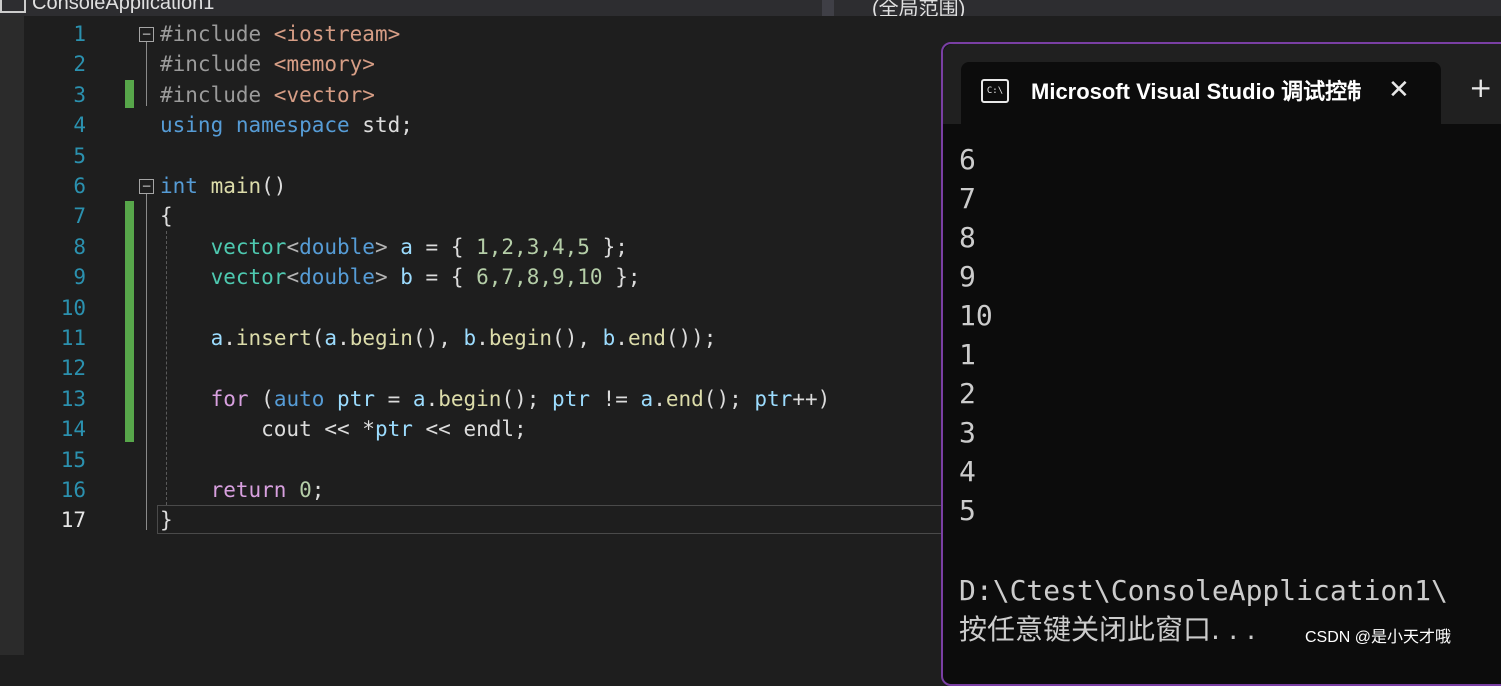  Describe the element at coordinates (146, 362) in the screenshot. I see `outline-guide` at that location.